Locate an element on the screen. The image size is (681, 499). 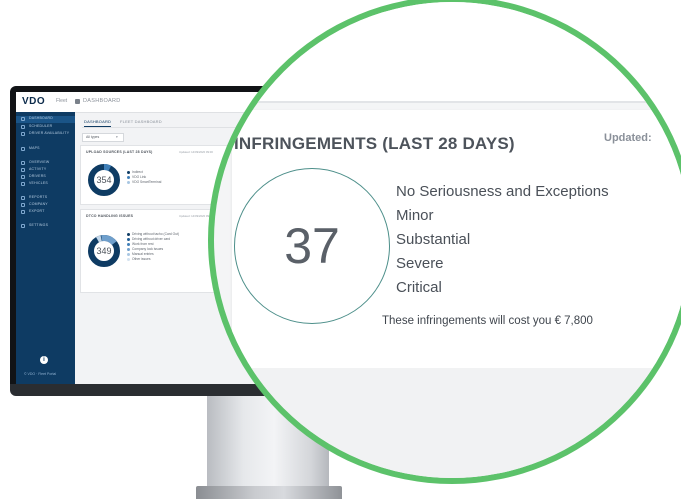
logo-subtitle: Fleet is located at coordinates (62, 101).